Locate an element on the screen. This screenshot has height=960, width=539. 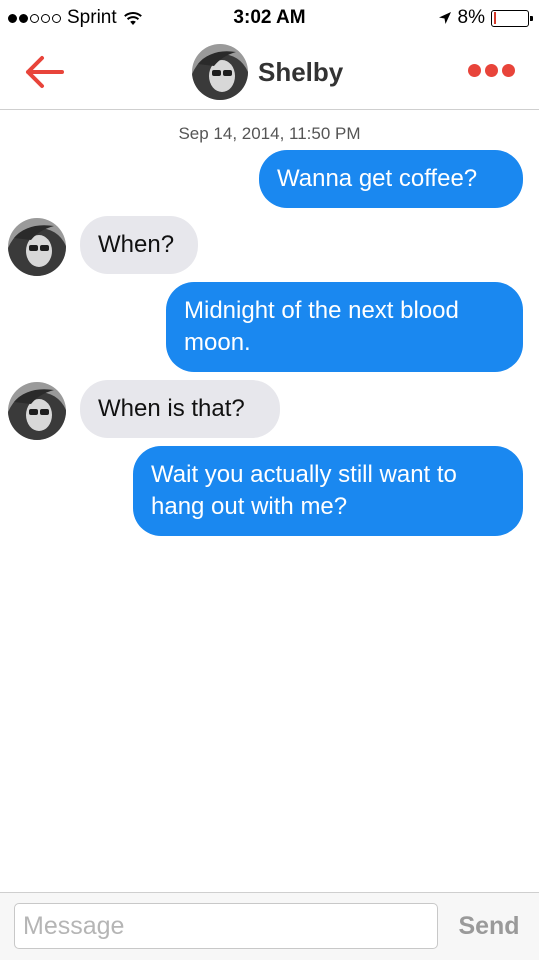
contact-header: Shelby is located at coordinates (267, 72).